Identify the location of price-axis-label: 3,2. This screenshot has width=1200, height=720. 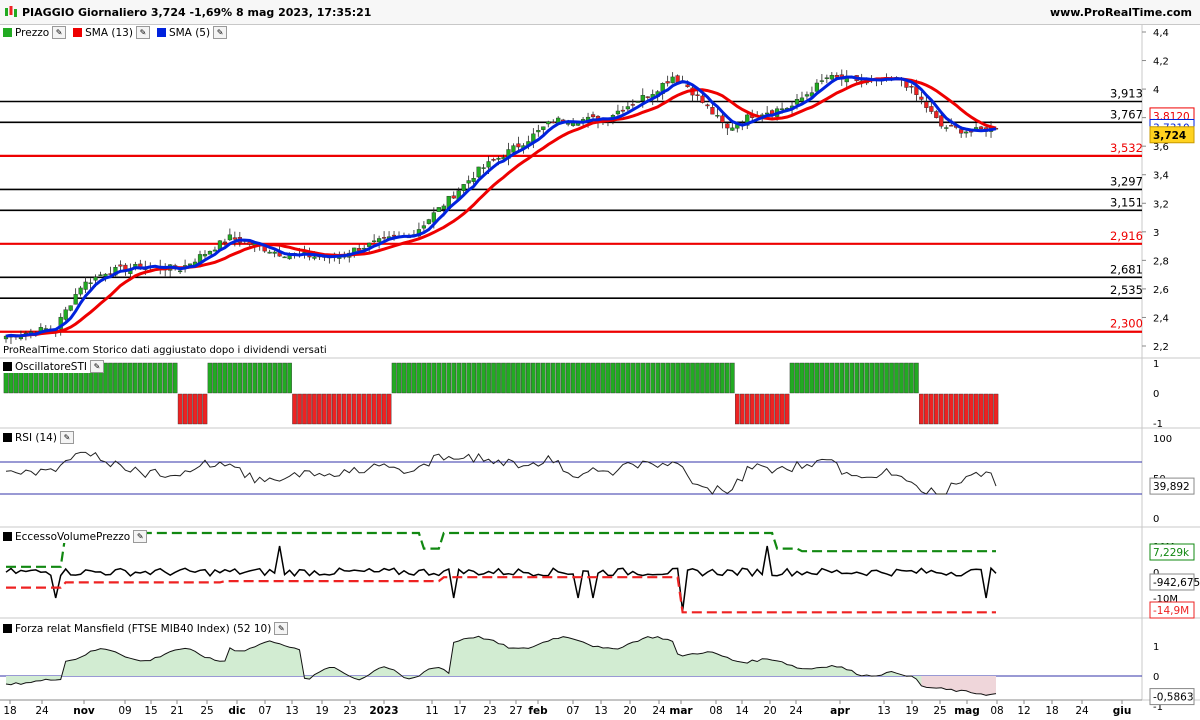
(1161, 204).